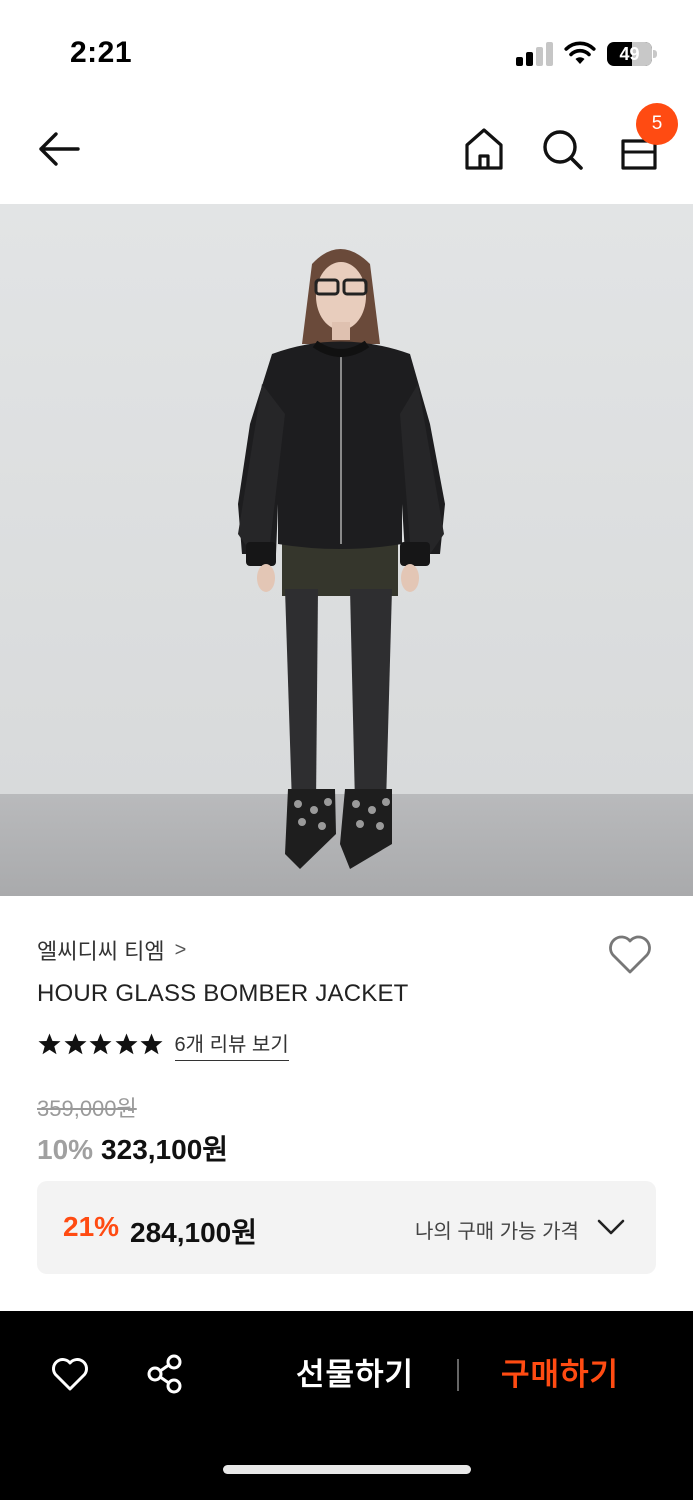  I want to click on rating-row: 6개 리뷰 보기, so click(163, 1044).